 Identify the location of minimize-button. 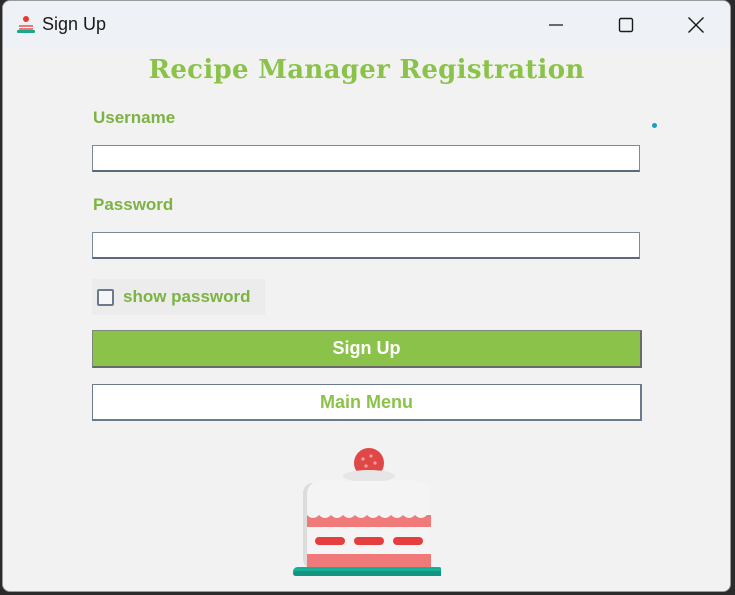
(556, 25).